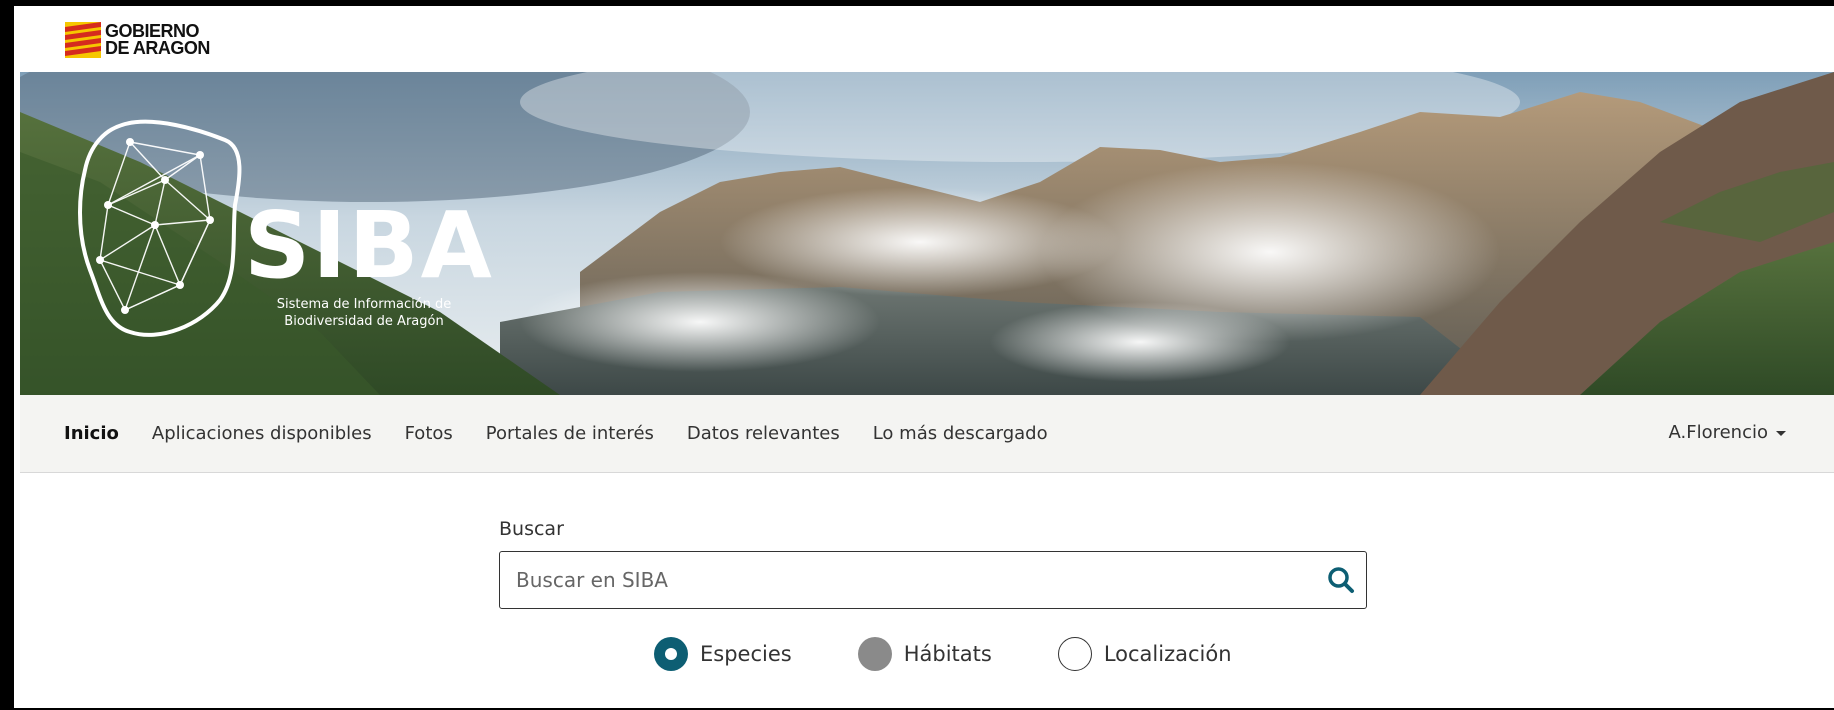 This screenshot has width=1834, height=710. What do you see at coordinates (874, 654) in the screenshot?
I see `radio-disabled-icon` at bounding box center [874, 654].